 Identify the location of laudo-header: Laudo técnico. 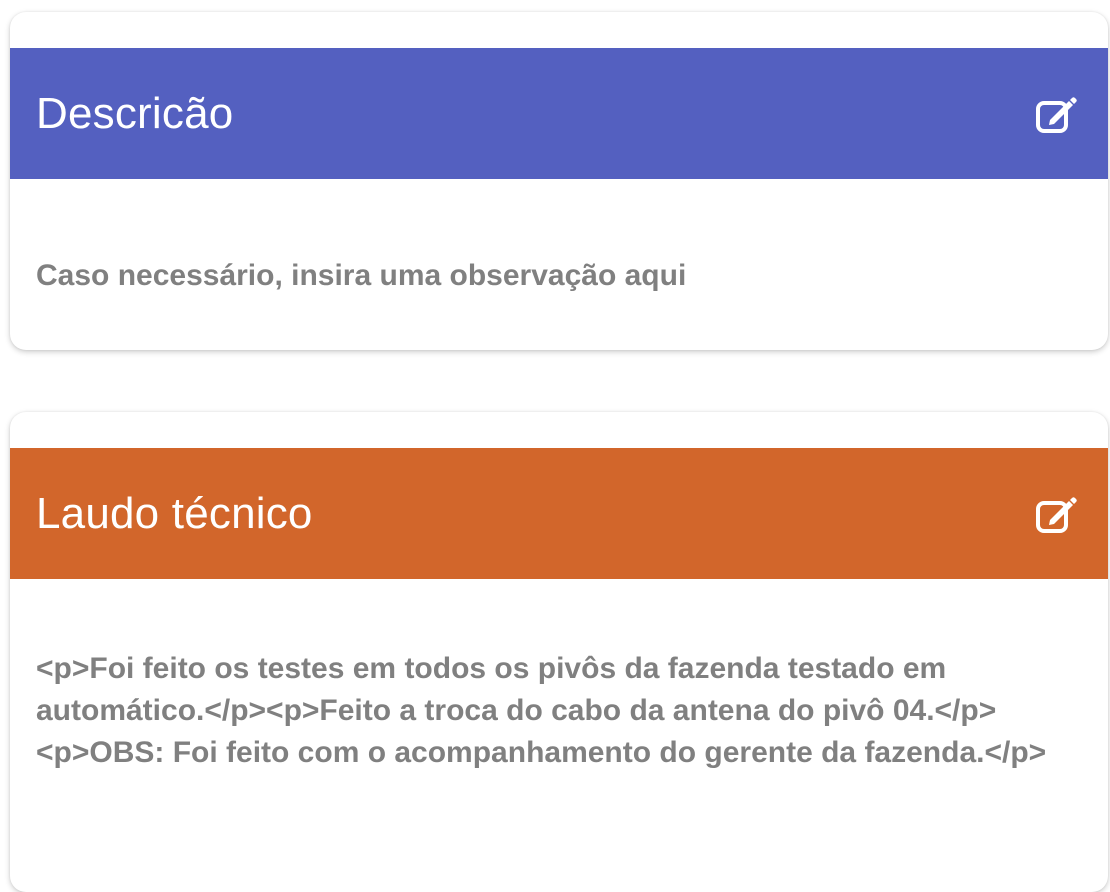
(559, 513).